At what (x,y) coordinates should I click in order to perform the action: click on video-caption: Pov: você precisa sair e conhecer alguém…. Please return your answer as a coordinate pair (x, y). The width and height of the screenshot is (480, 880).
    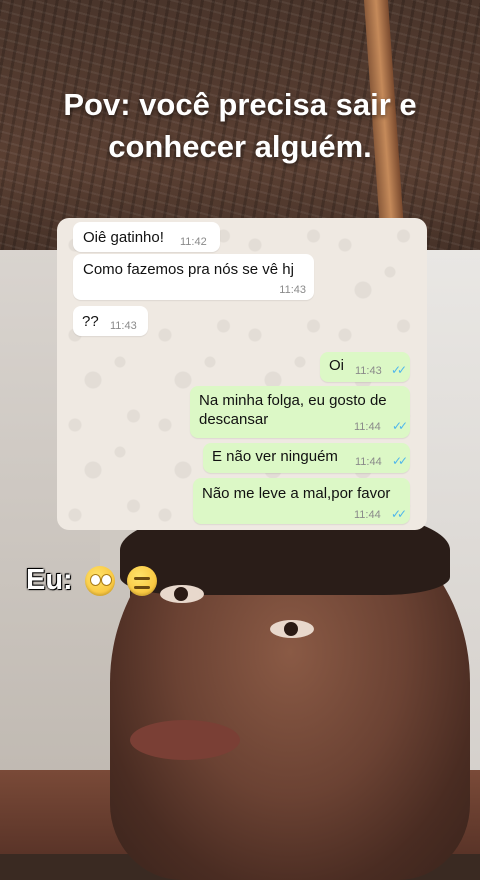
    Looking at the image, I should click on (240, 126).